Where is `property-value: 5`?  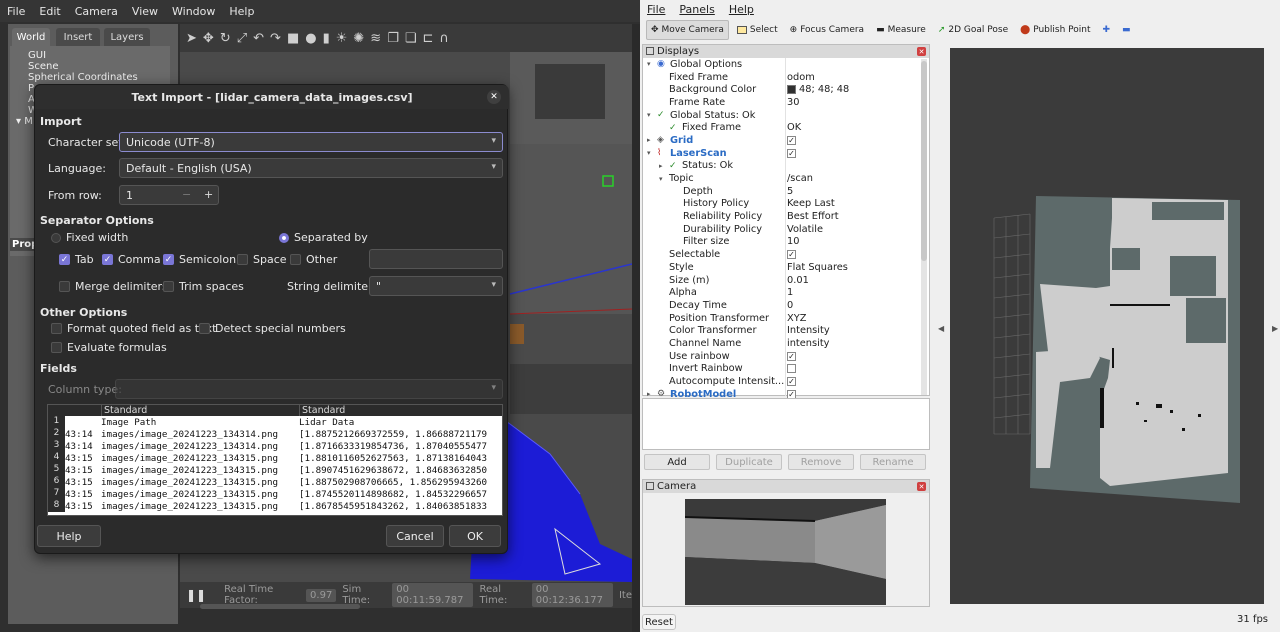 property-value: 5 is located at coordinates (790, 191).